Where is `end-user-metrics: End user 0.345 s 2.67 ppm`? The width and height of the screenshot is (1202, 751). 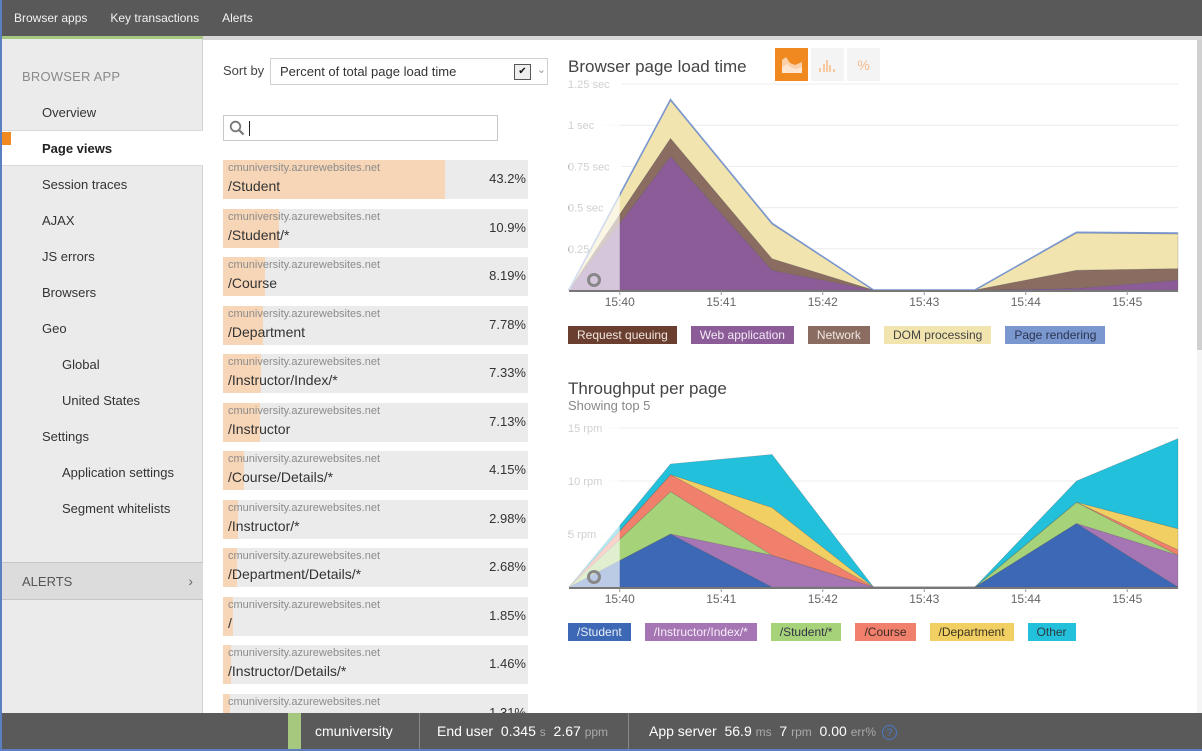
end-user-metrics: End user 0.345 s 2.67 ppm is located at coordinates (522, 731).